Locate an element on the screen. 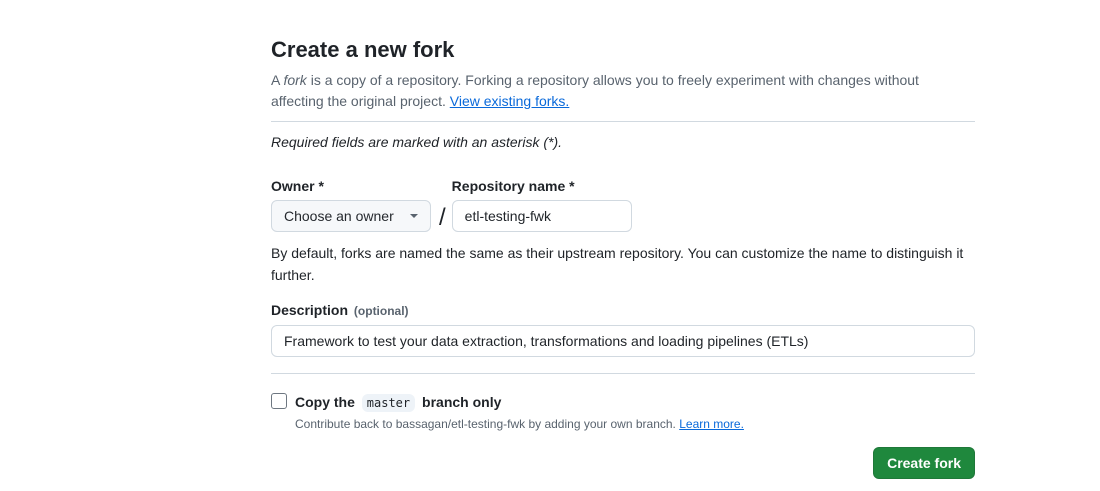  copy-label-prefix: Copy the is located at coordinates (325, 402).